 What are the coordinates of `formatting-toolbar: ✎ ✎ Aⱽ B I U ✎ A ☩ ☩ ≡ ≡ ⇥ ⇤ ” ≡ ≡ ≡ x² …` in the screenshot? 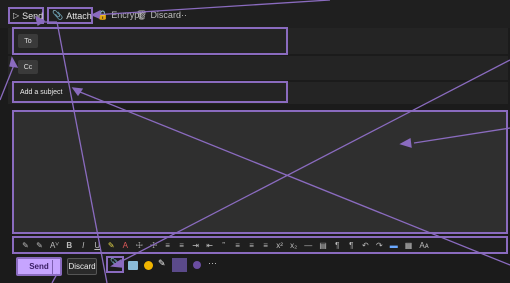 It's located at (260, 245).